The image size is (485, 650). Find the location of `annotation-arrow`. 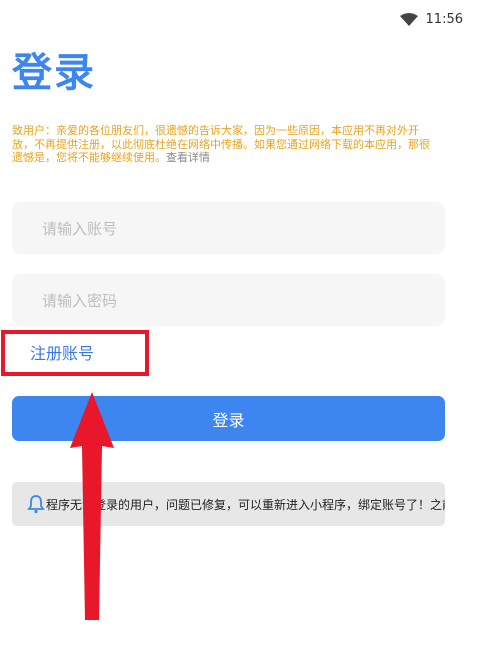

annotation-arrow is located at coordinates (92, 506).